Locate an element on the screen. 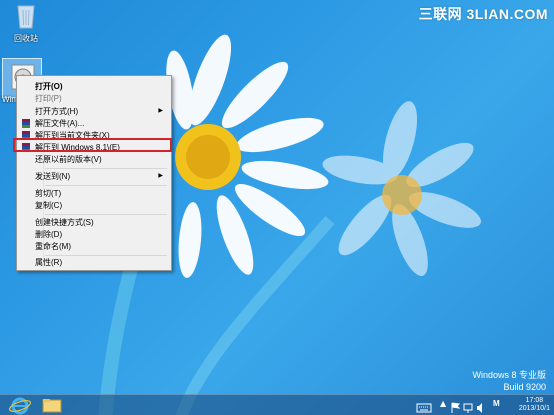 This screenshot has width=554, height=415. menu-item-send-to: 发送到(N) ▶ is located at coordinates (93, 176).